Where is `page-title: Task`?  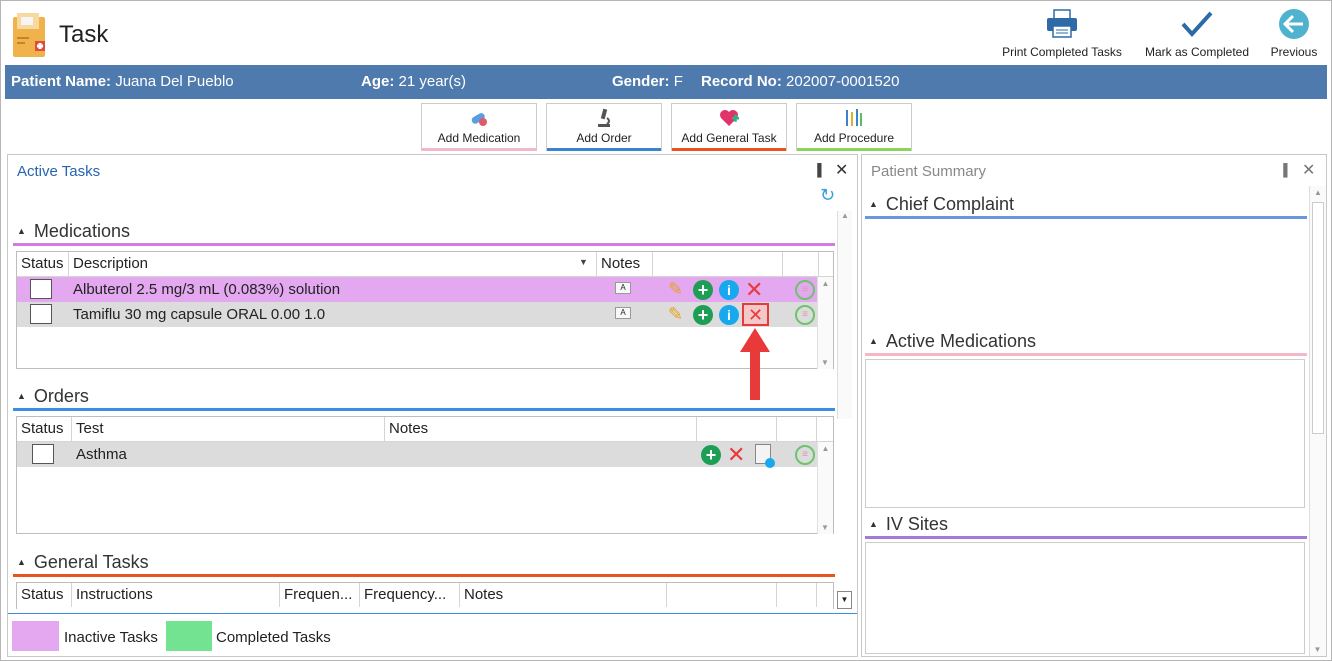
page-title: Task is located at coordinates (84, 34).